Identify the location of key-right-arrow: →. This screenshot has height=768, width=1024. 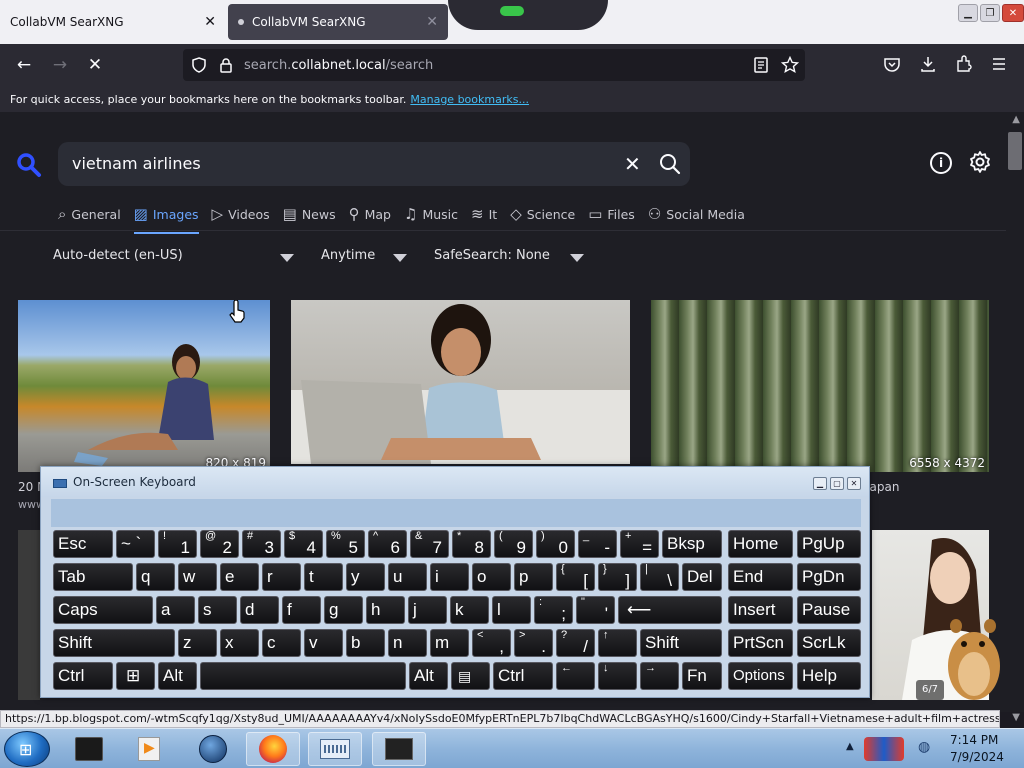
(659, 676).